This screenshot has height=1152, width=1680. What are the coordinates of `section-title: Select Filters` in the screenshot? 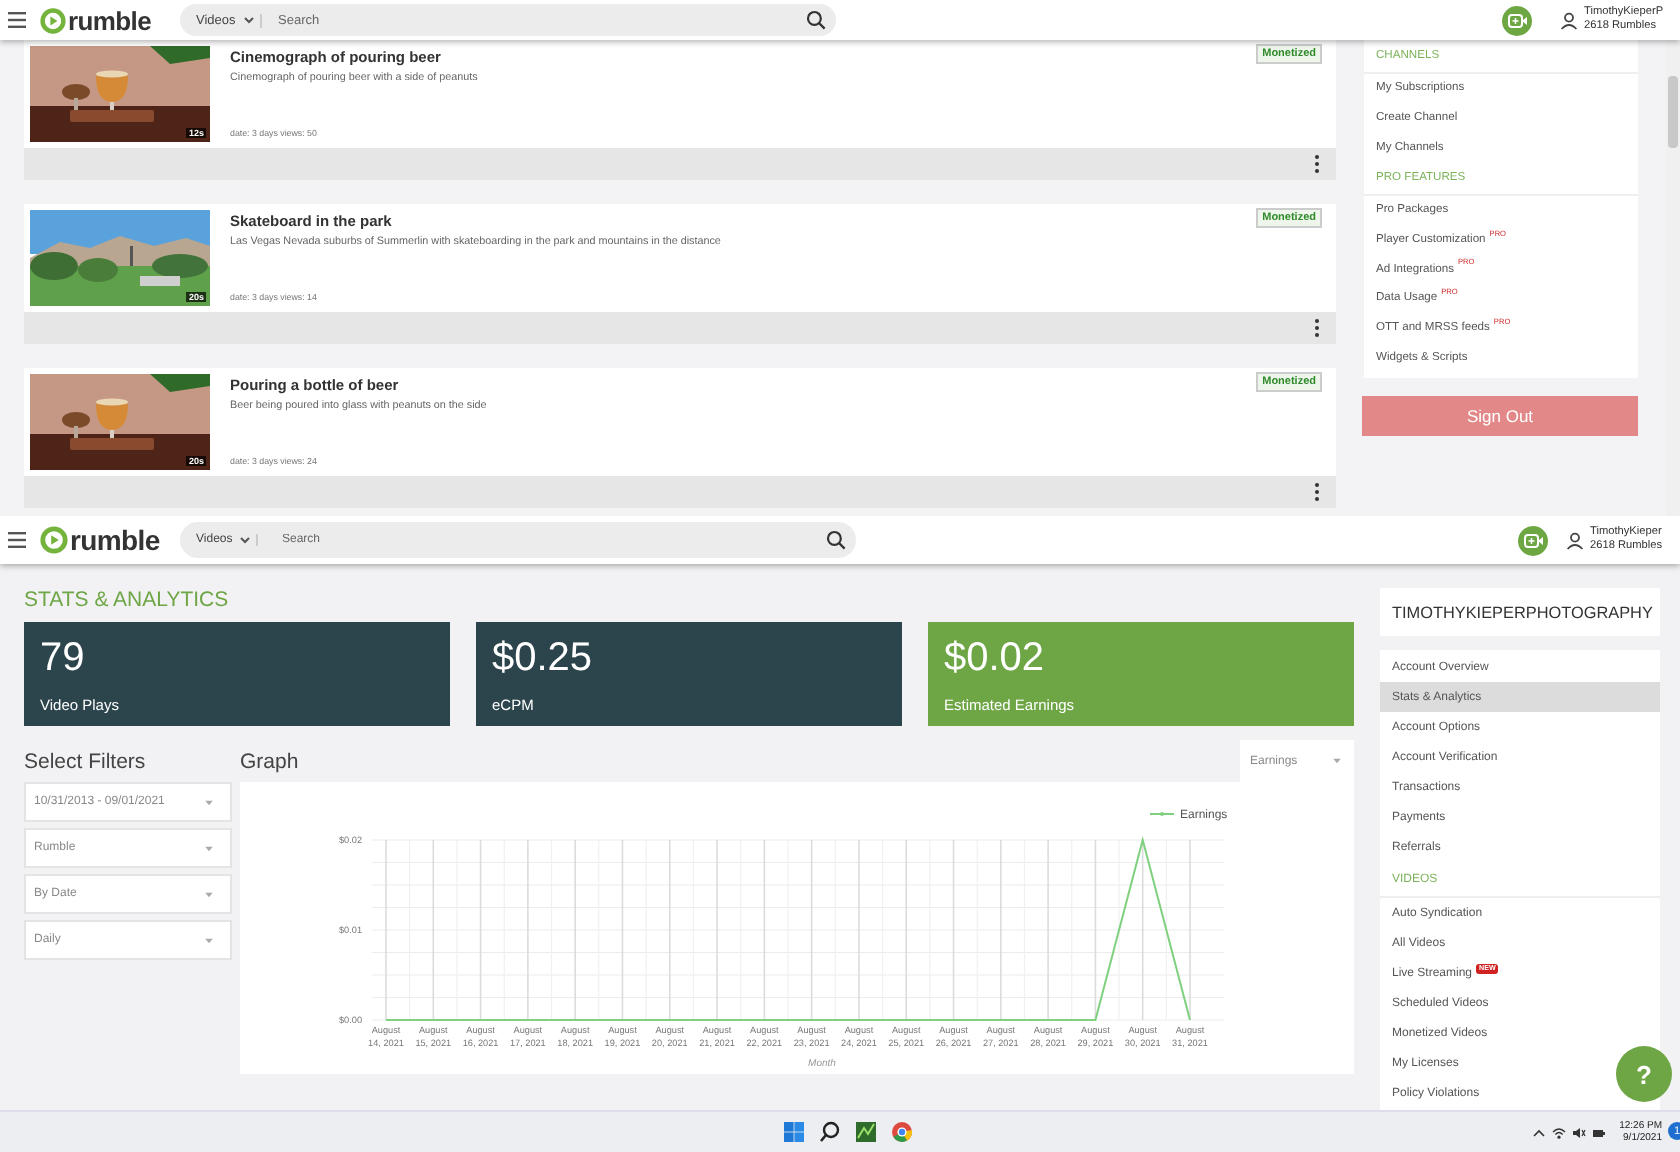 It's located at (85, 761).